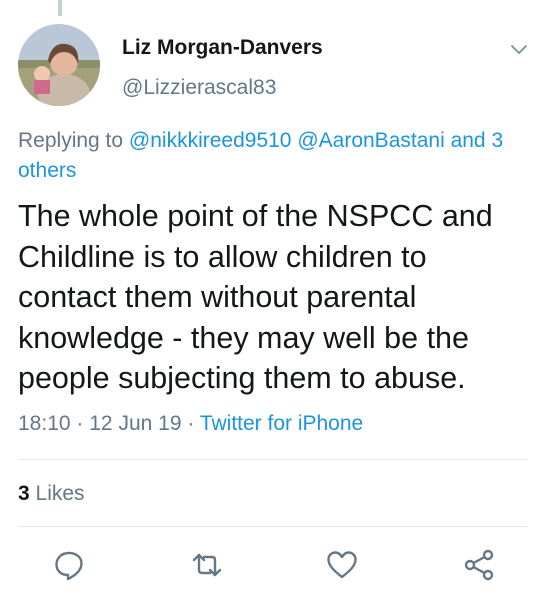  I want to click on likes-count: 3, so click(24, 493).